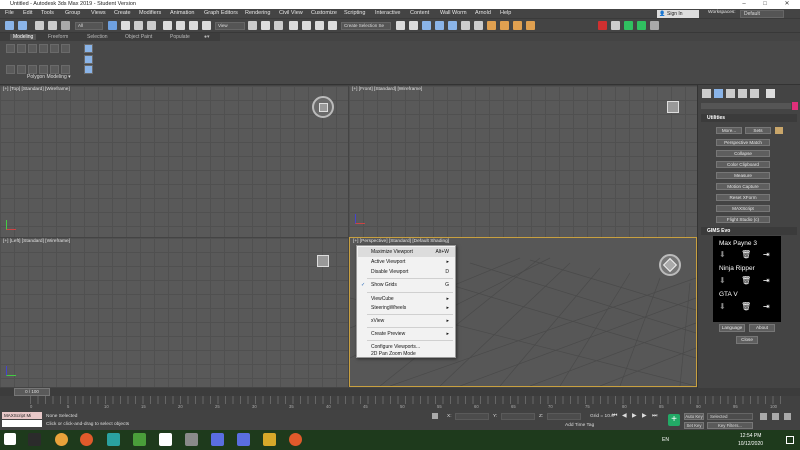 This screenshot has height=450, width=800. I want to click on ribbon-tool-7-icon, so click(88, 48).